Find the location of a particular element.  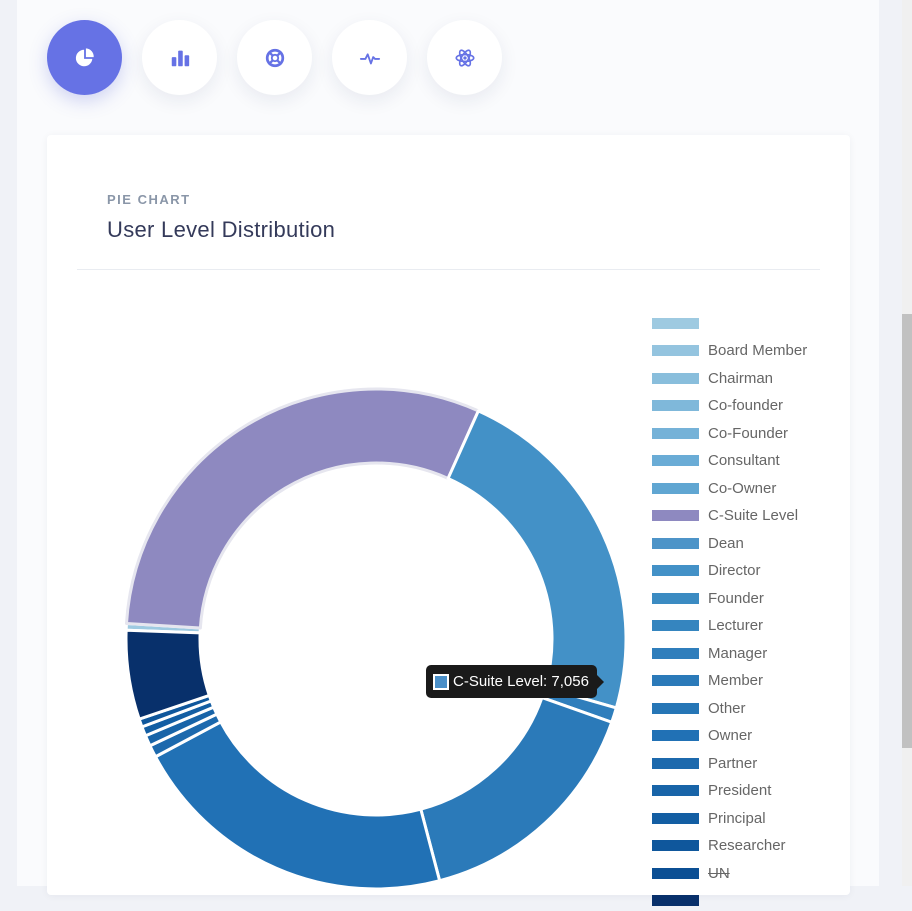

legend-item: Consultant is located at coordinates (716, 461).